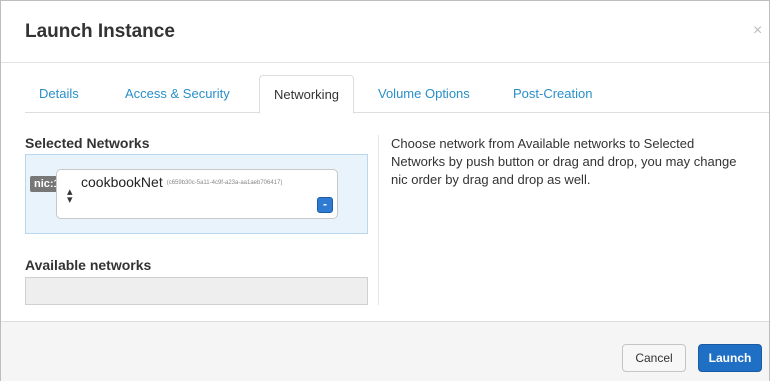  Describe the element at coordinates (224, 183) in the screenshot. I see `network-id: (c659b30c-5a11-4c9f-a23a-aa1aeb706417)` at that location.